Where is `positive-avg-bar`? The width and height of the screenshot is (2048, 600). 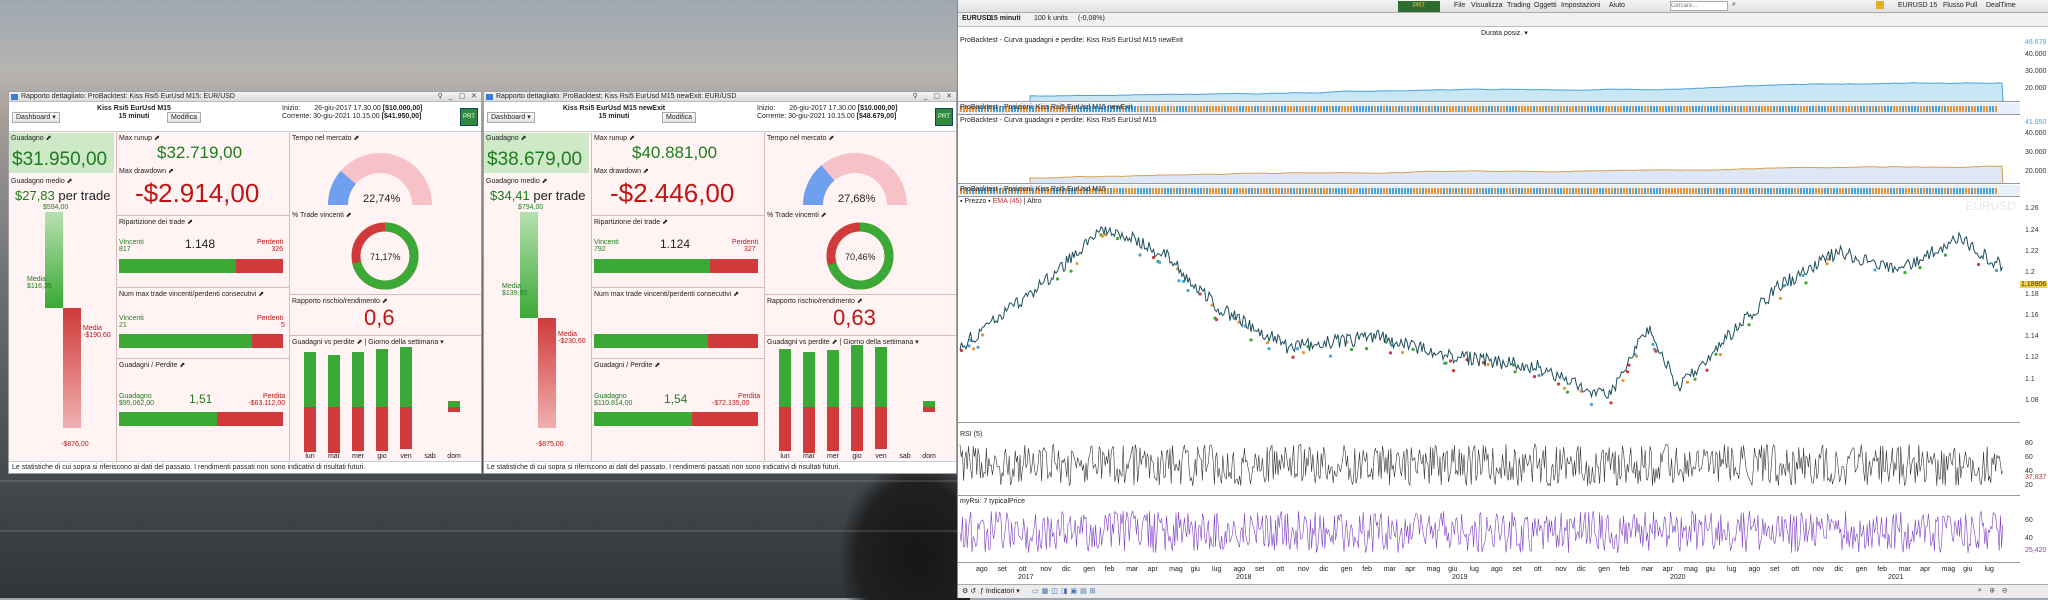
positive-avg-bar is located at coordinates (54, 260).